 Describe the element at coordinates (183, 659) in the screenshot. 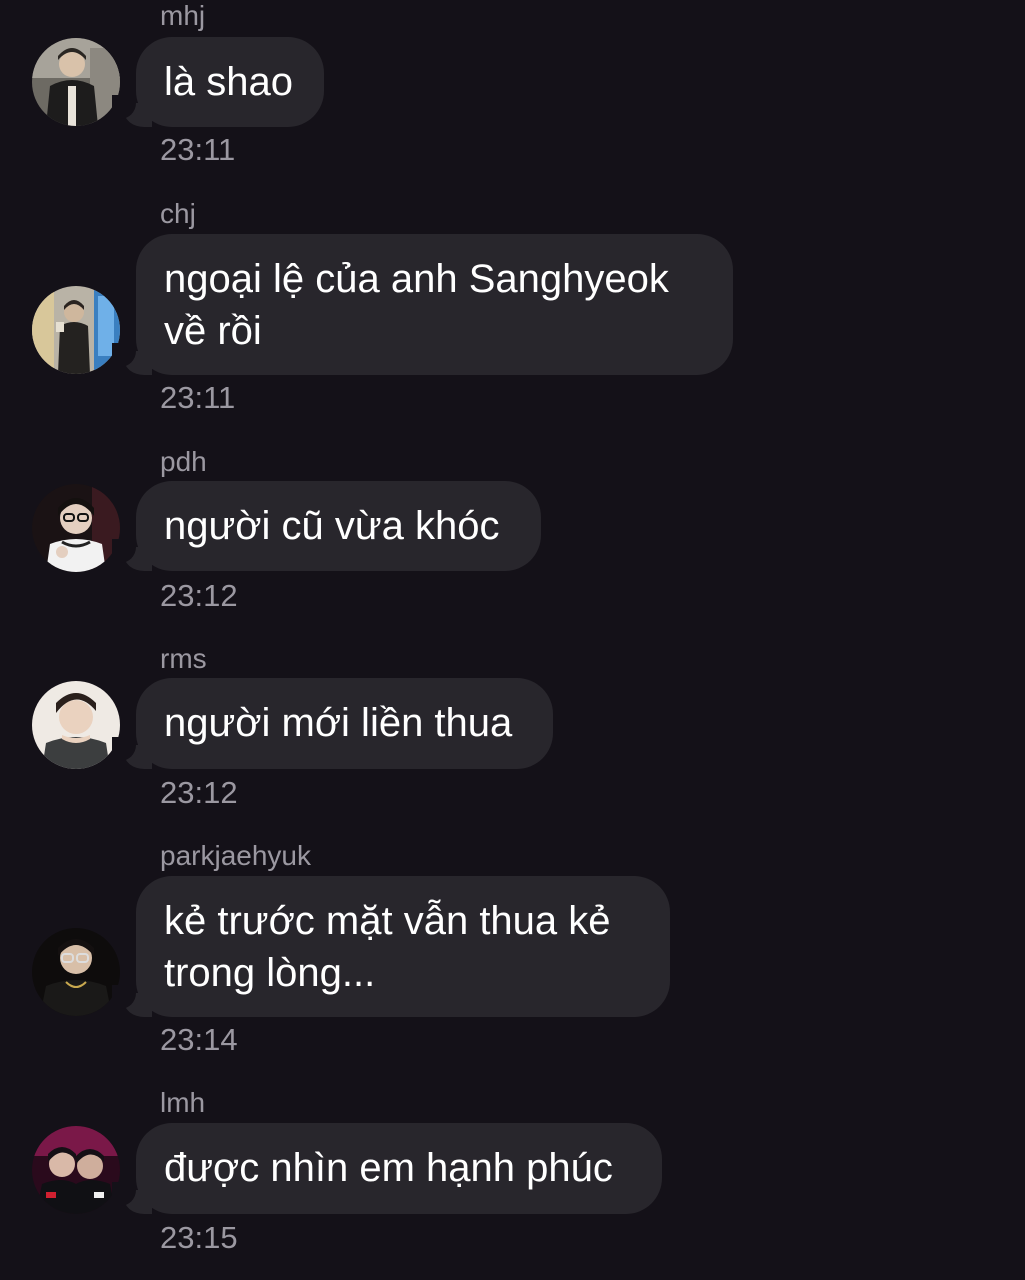

I see `sender-name: rms` at that location.